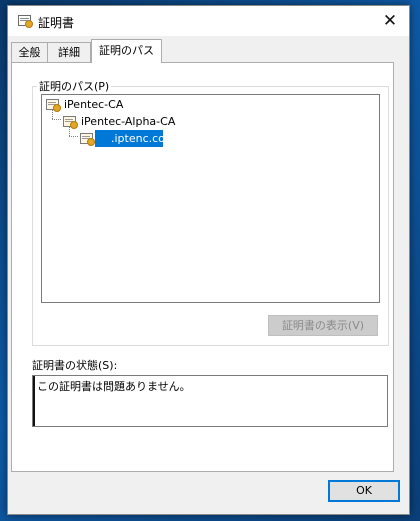 Image resolution: width=420 pixels, height=521 pixels. Describe the element at coordinates (126, 51) in the screenshot. I see `tab-cert-path: 証明のパス` at that location.